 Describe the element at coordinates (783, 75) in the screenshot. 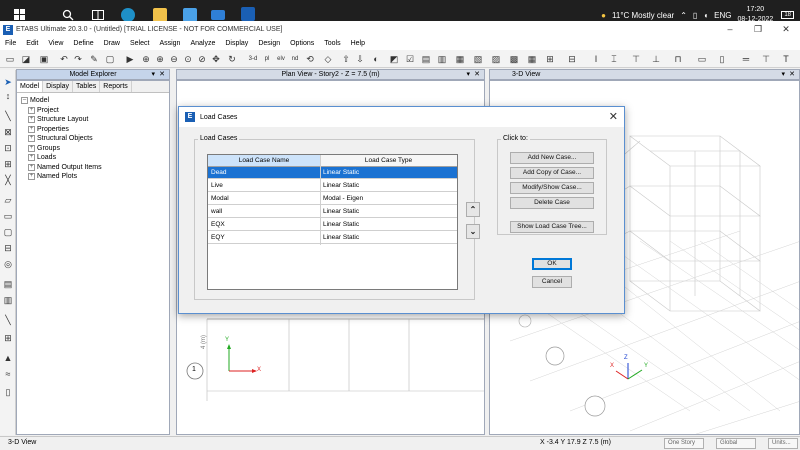

I see `view-3d-menu-icon: ▾` at that location.